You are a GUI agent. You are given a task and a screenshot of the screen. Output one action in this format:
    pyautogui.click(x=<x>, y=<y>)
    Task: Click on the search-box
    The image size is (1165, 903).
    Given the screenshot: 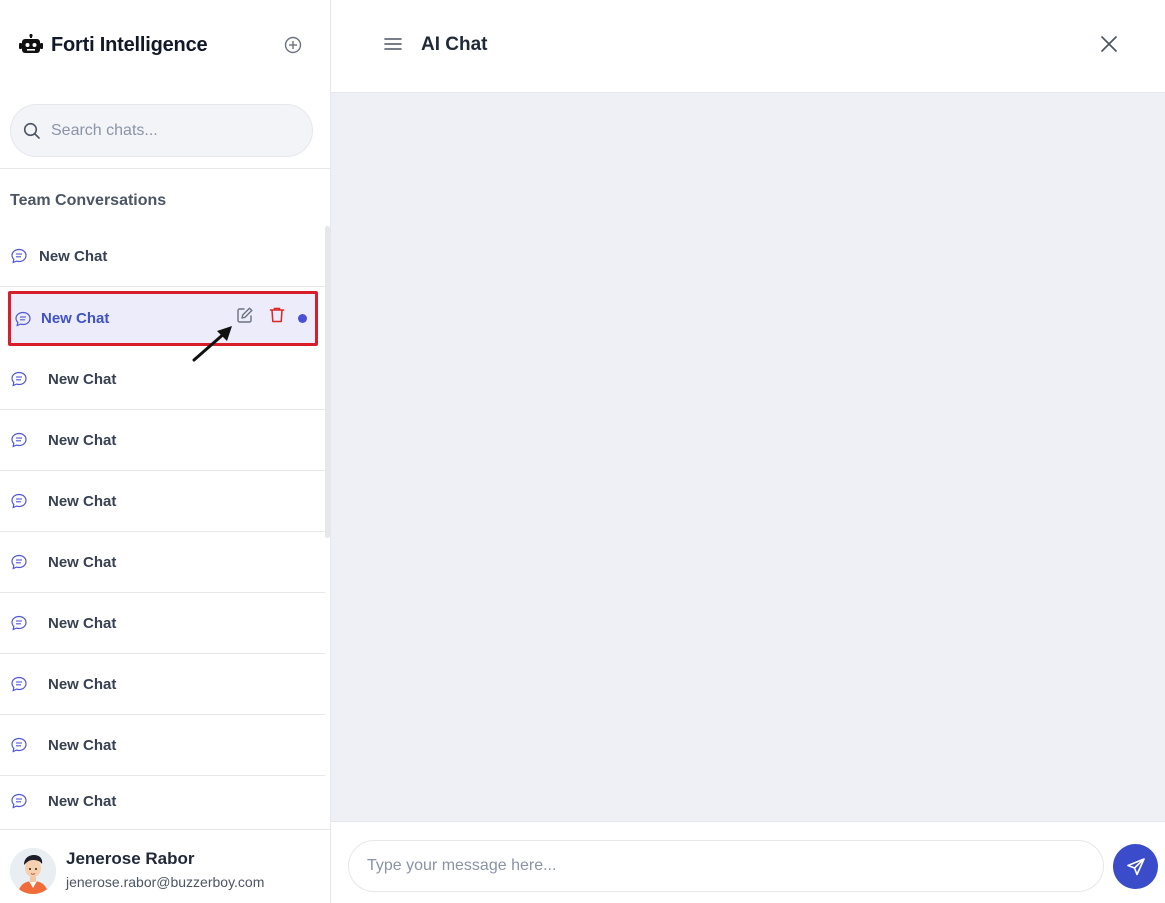 What is the action you would take?
    pyautogui.click(x=161, y=130)
    